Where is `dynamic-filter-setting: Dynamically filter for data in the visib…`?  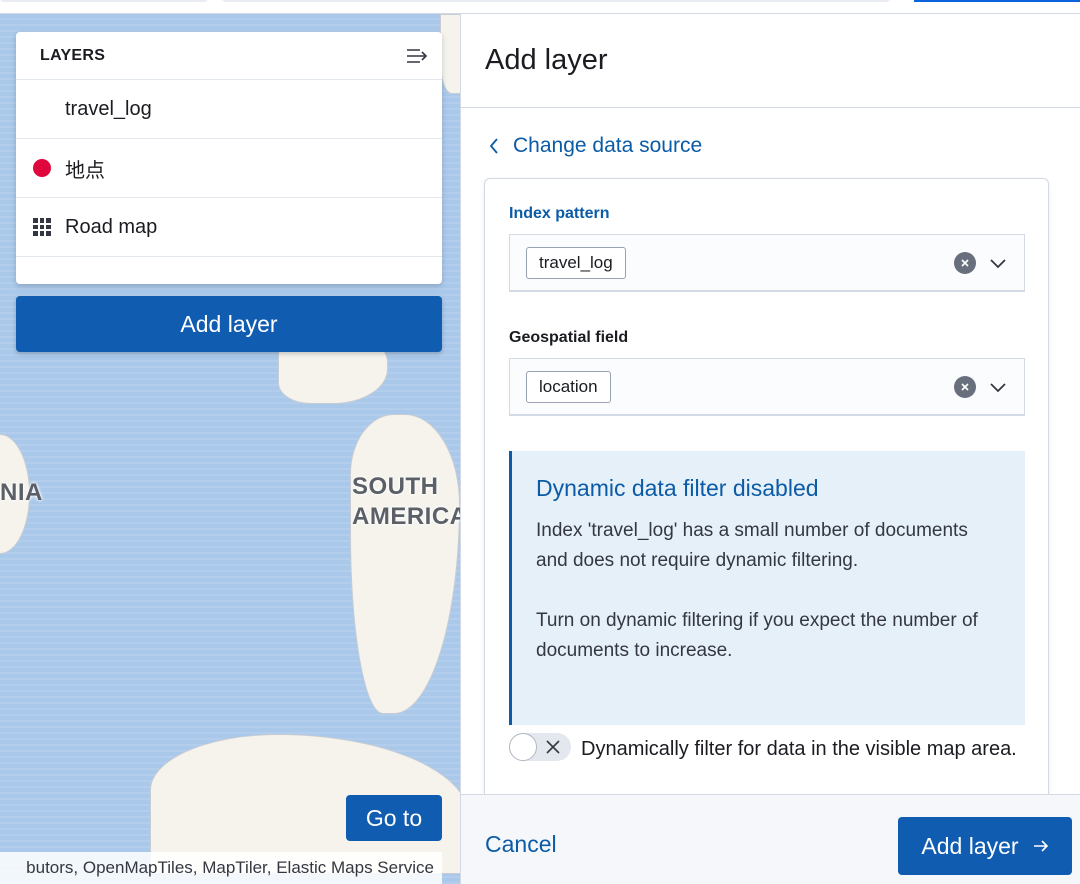 dynamic-filter-setting: Dynamically filter for data in the visib… is located at coordinates (767, 748).